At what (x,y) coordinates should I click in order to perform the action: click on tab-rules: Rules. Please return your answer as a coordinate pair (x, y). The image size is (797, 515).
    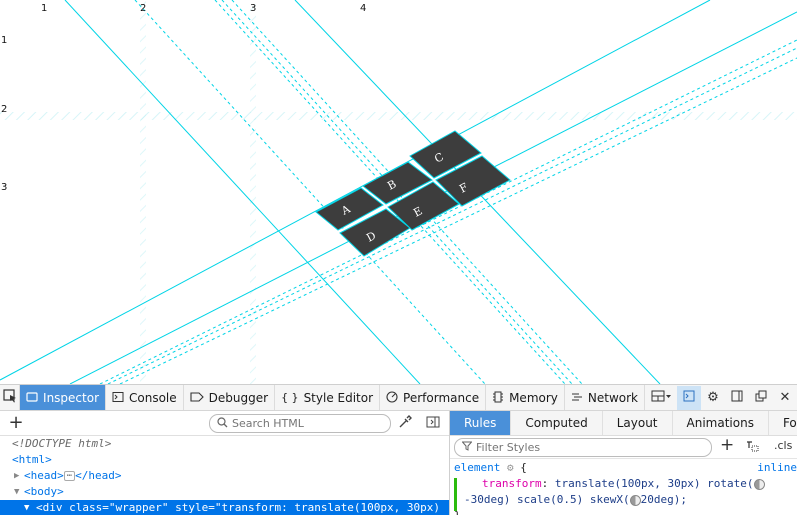
    Looking at the image, I should click on (481, 423).